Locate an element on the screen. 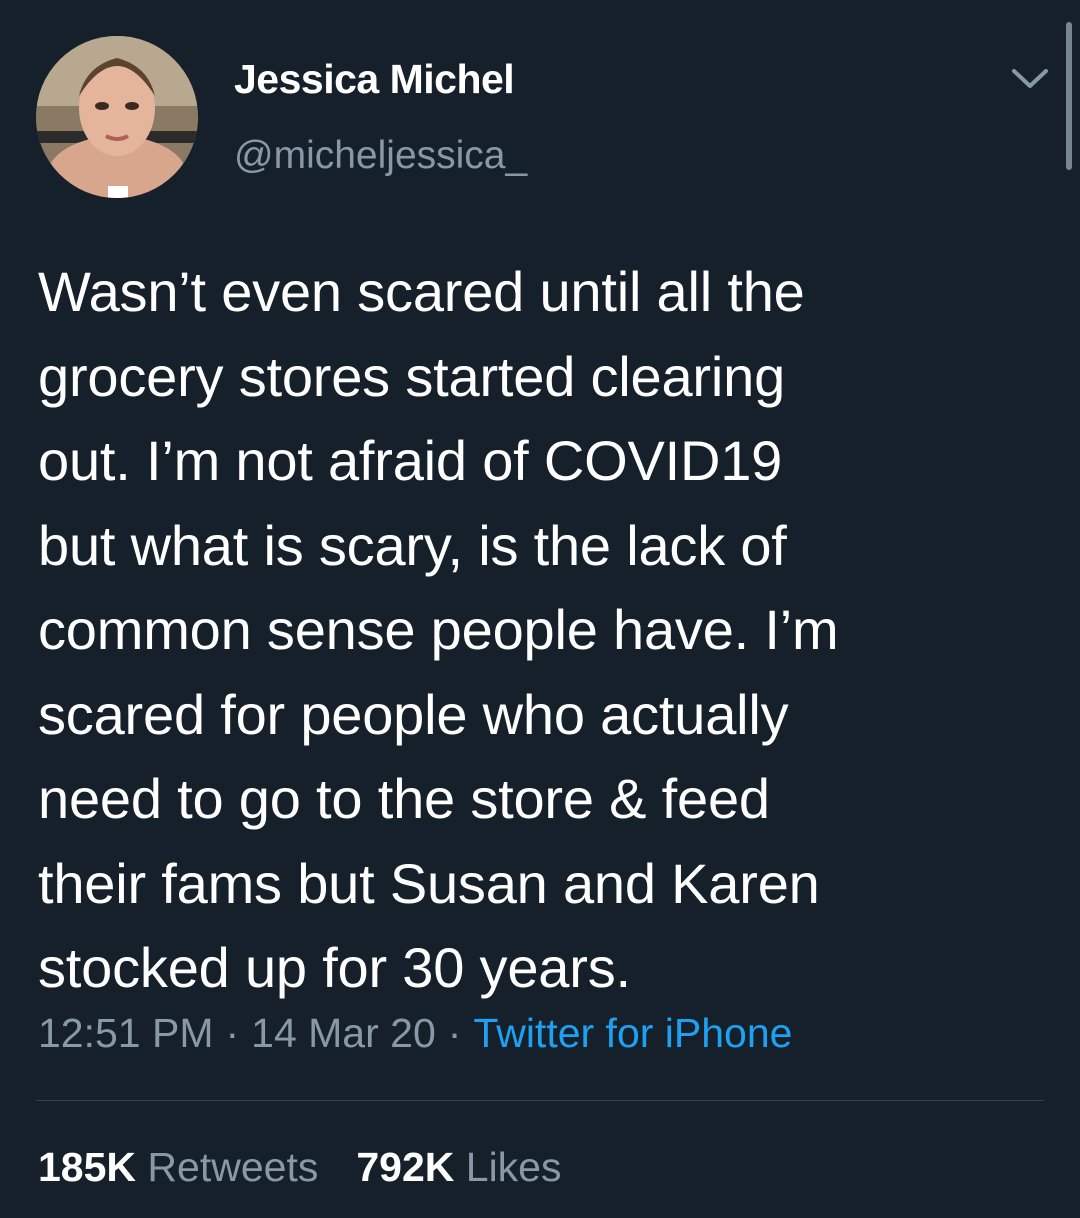 The image size is (1080, 1218). tweet-stats: 185K Retweets 792K Likes is located at coordinates (299, 1167).